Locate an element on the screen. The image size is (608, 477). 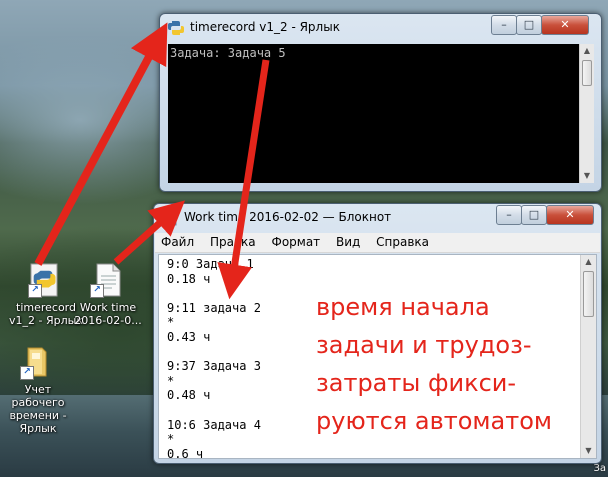
arrow-to-notepad is located at coordinates (149, 232).